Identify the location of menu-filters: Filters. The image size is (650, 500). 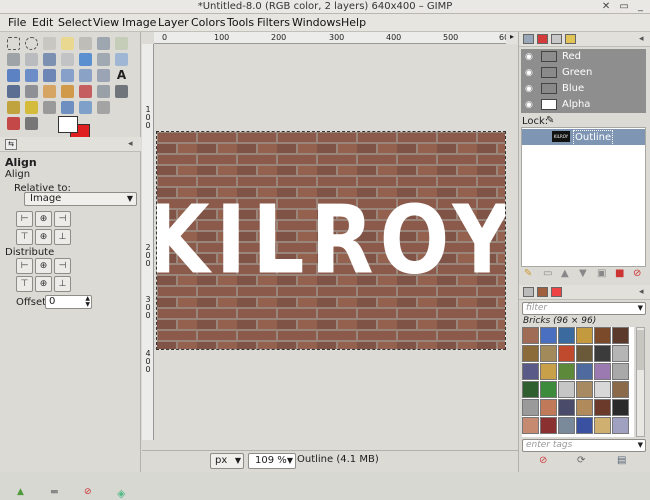
(273, 23).